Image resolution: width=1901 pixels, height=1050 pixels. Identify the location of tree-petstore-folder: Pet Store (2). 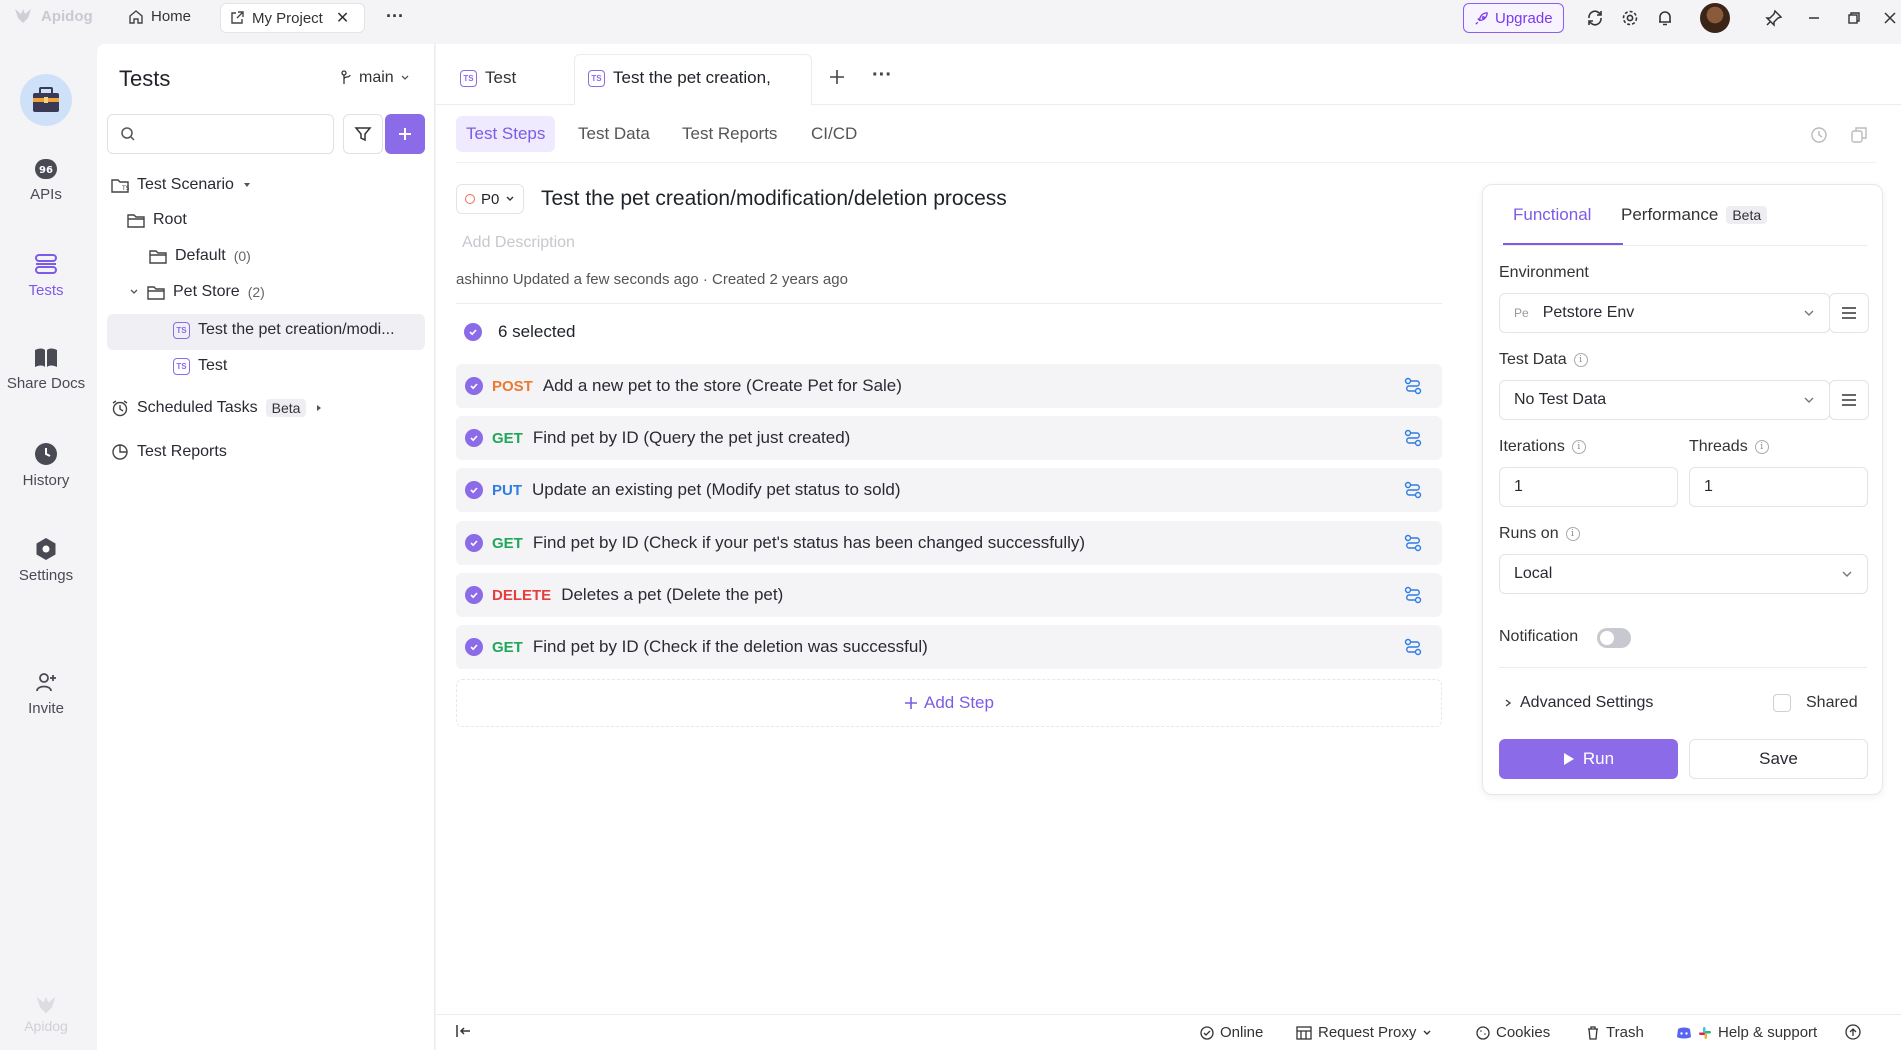
(197, 292).